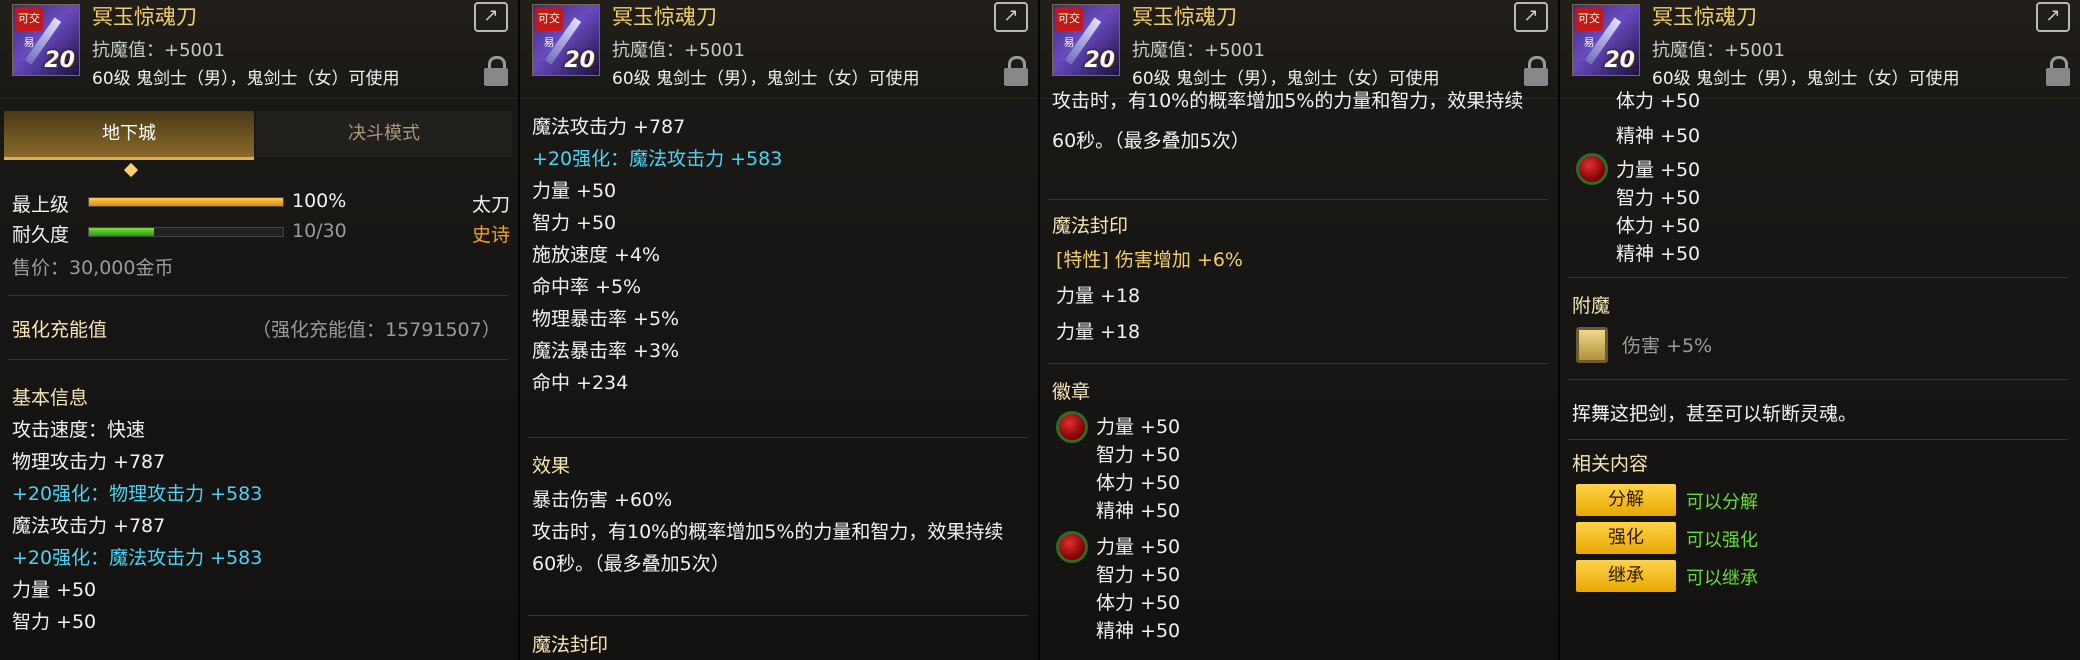  What do you see at coordinates (657, 159) in the screenshot?
I see `mag-atk-bonus: +20强化：魔法攻击力 +583` at bounding box center [657, 159].